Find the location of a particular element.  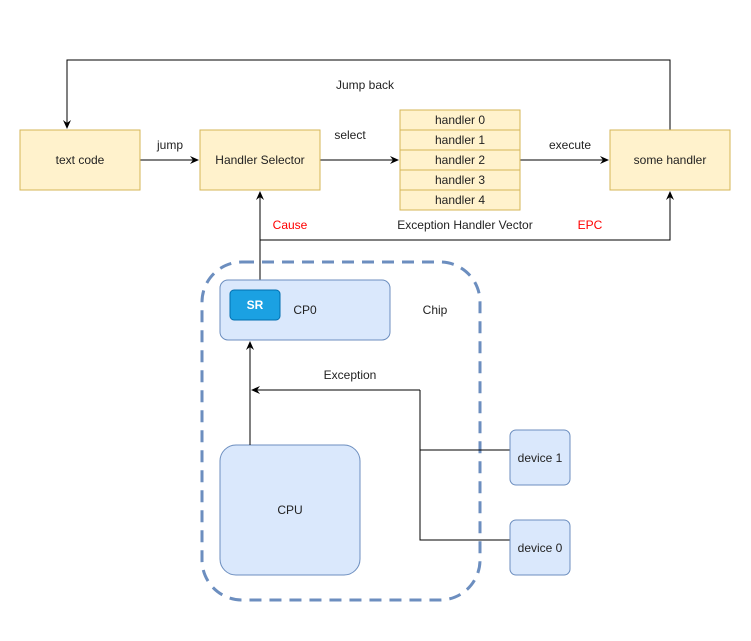

execute-label: execute is located at coordinates (570, 145).